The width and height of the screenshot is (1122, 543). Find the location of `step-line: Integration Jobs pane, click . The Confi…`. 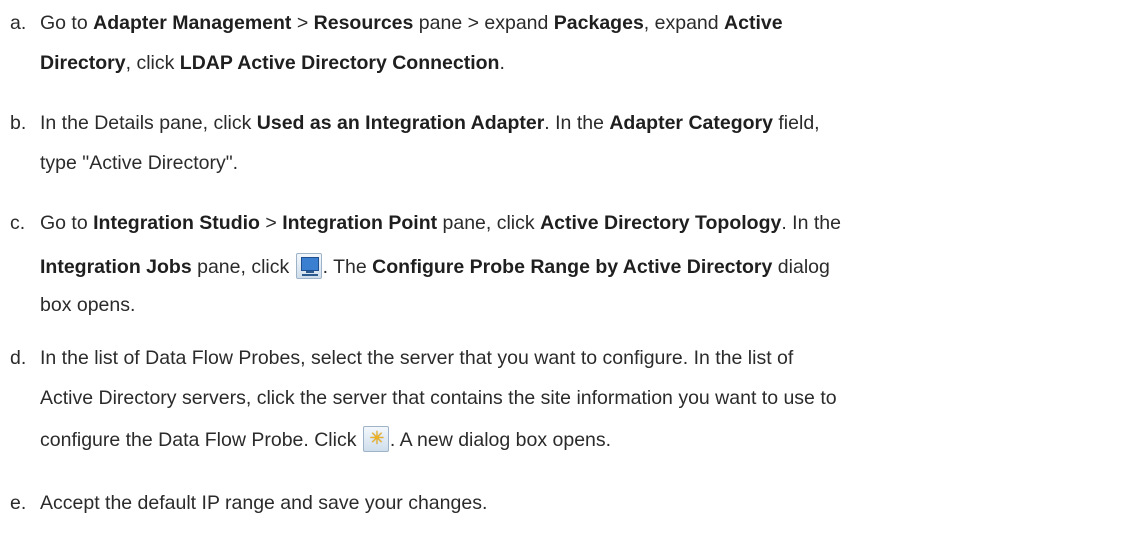

step-line: Integration Jobs pane, click . The Confi… is located at coordinates (571, 267).